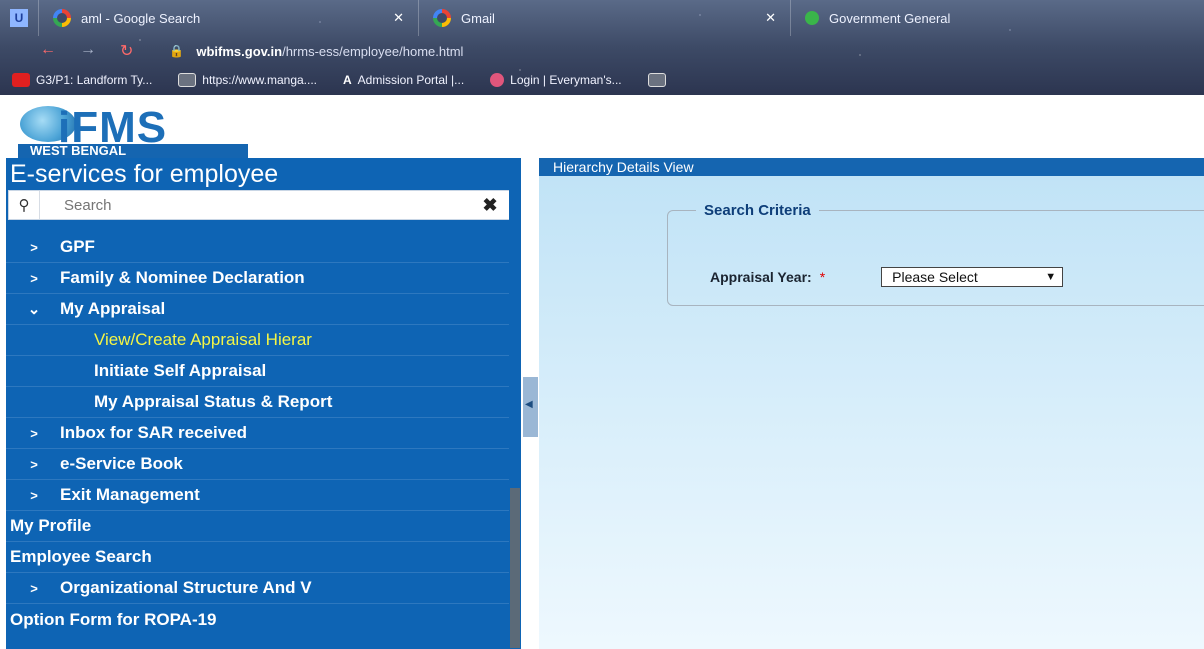 Image resolution: width=1204 pixels, height=649 pixels. What do you see at coordinates (154, 432) in the screenshot?
I see `sidebar-item-label: Inbox for SAR received` at bounding box center [154, 432].